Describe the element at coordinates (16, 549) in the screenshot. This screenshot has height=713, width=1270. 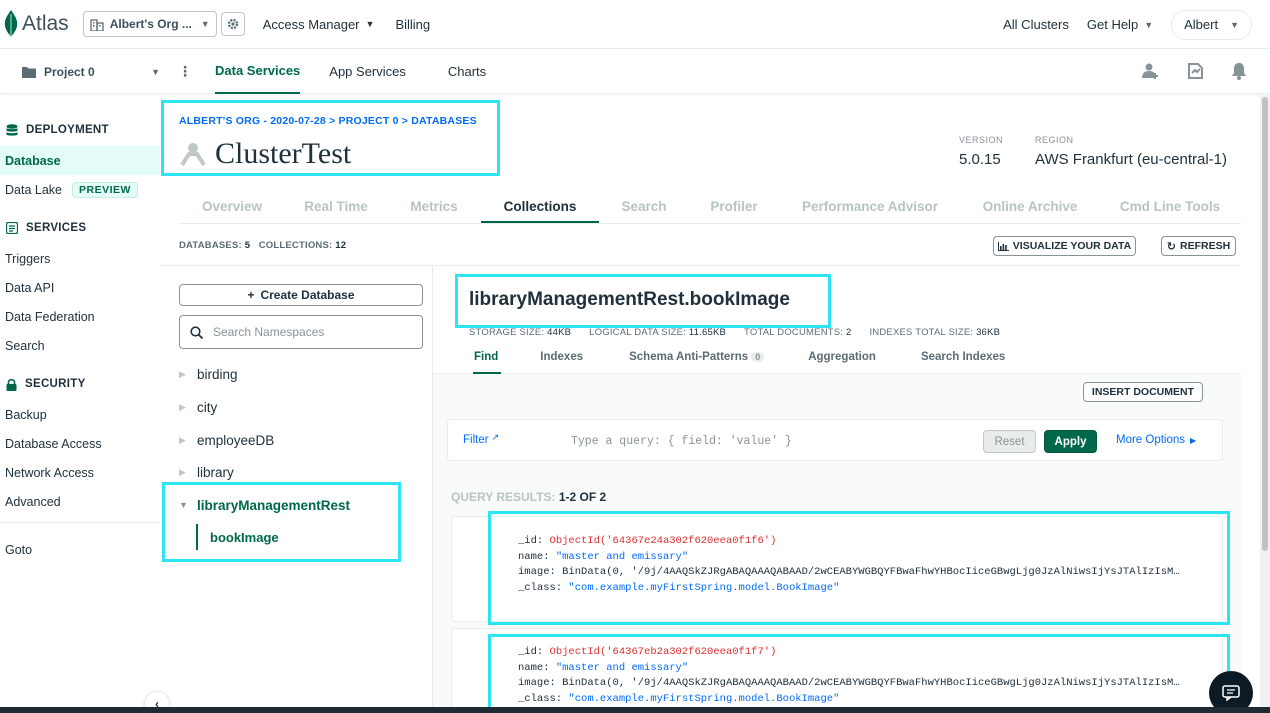
I see `sidebar-item-goto: Goto` at that location.